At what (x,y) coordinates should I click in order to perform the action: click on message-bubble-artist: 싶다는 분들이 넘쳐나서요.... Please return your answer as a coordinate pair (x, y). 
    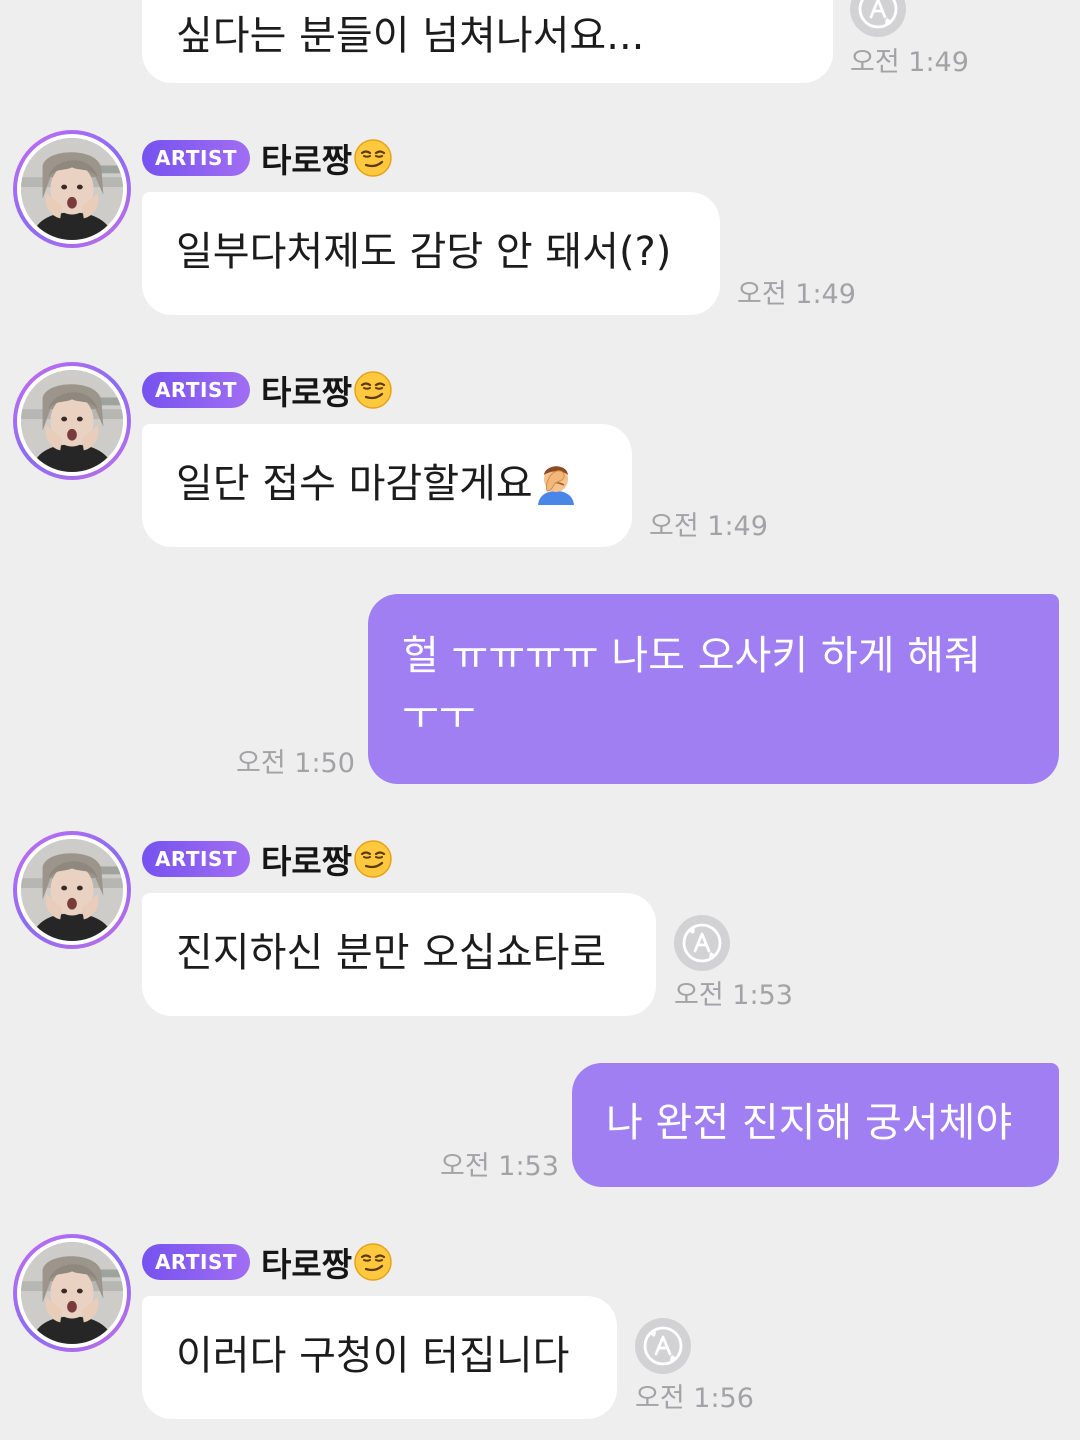
    Looking at the image, I should click on (487, 41).